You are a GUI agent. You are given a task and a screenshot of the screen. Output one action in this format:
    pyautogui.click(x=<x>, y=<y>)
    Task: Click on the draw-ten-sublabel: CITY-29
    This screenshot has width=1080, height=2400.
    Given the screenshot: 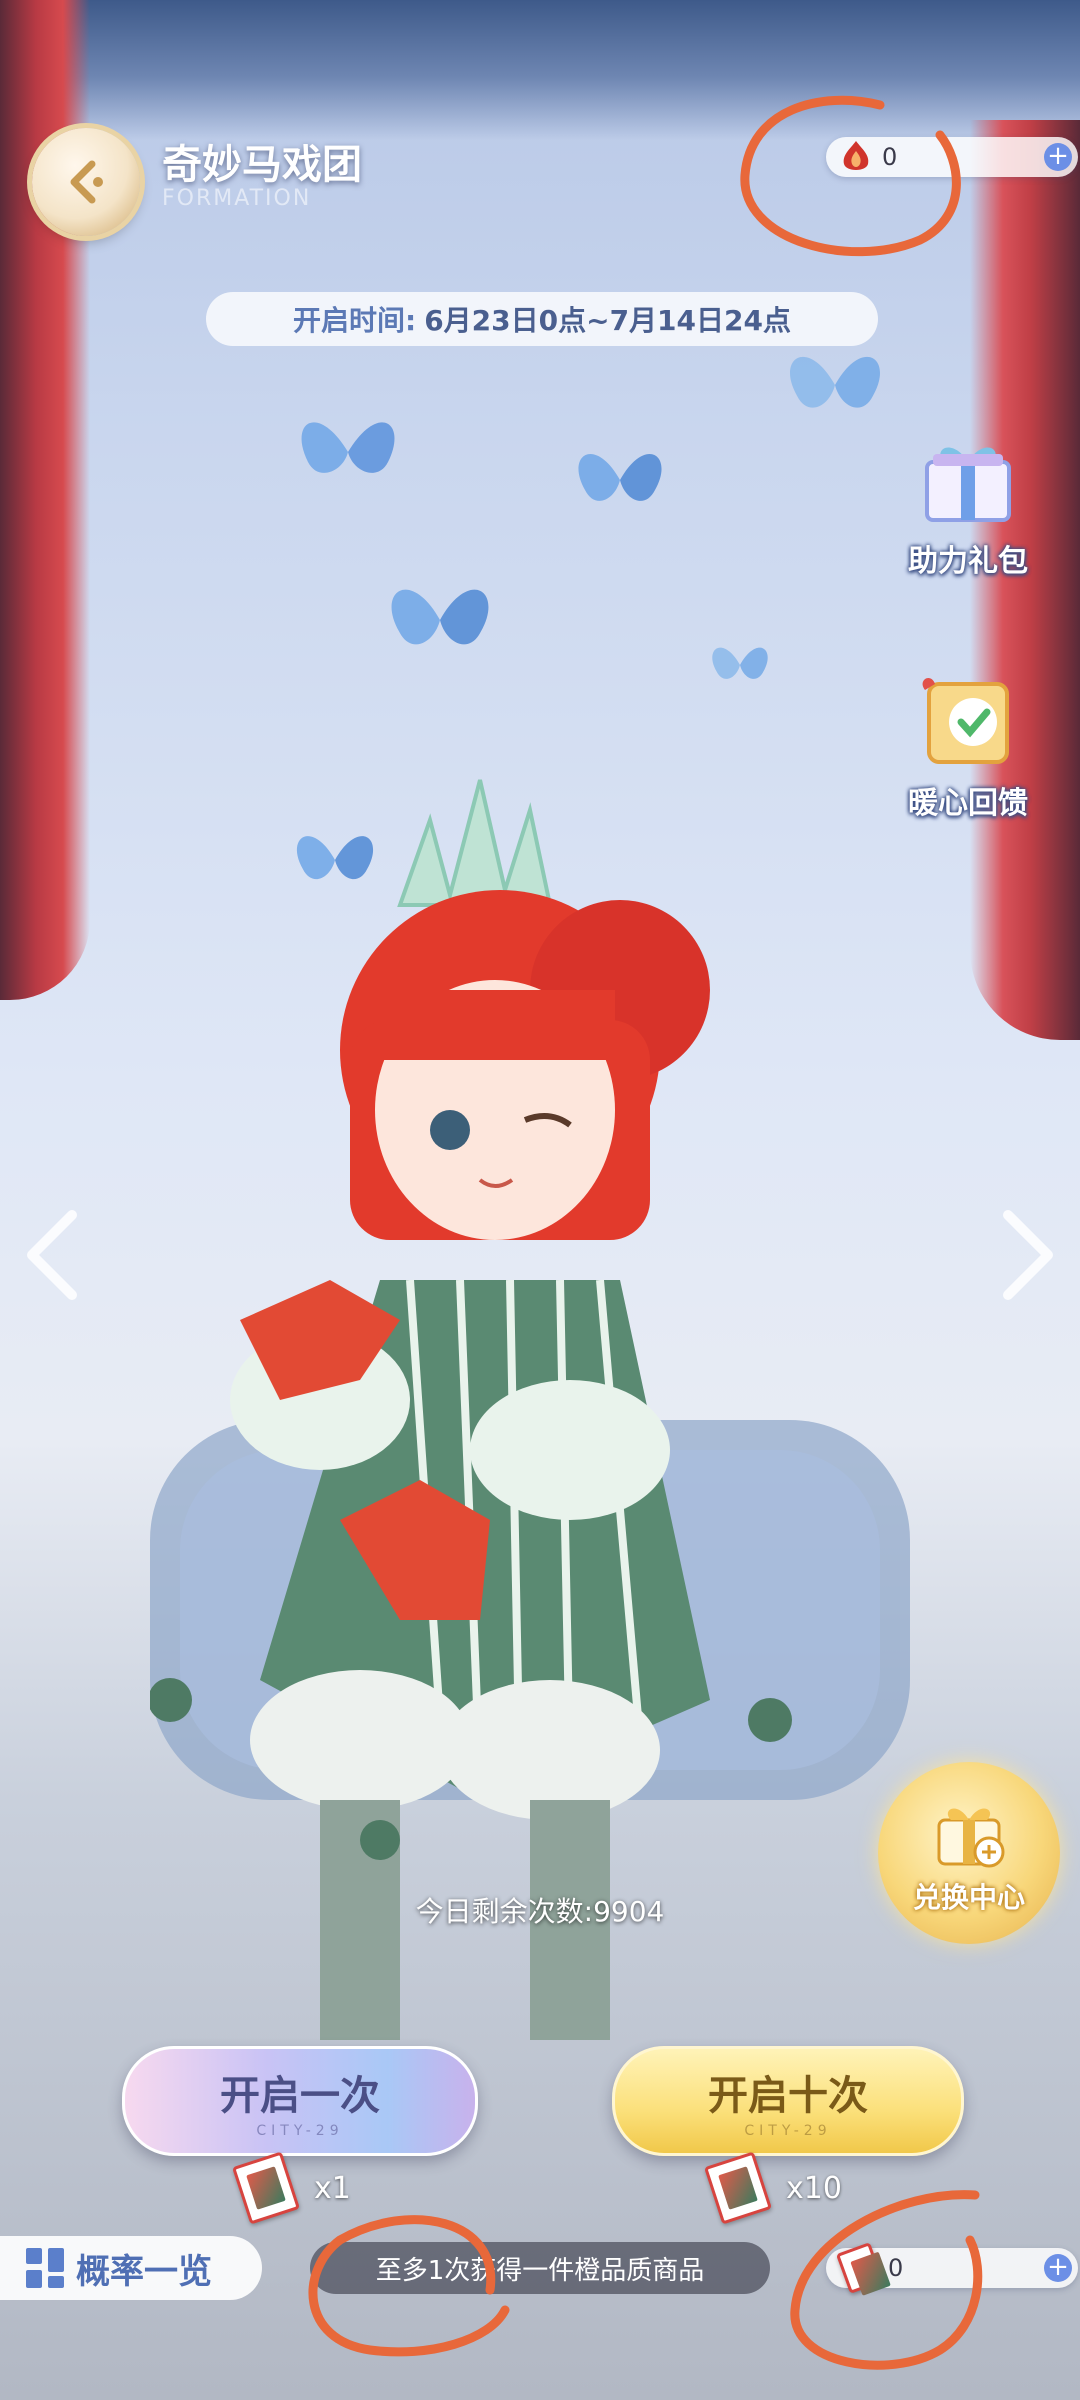 What is the action you would take?
    pyautogui.click(x=788, y=2131)
    